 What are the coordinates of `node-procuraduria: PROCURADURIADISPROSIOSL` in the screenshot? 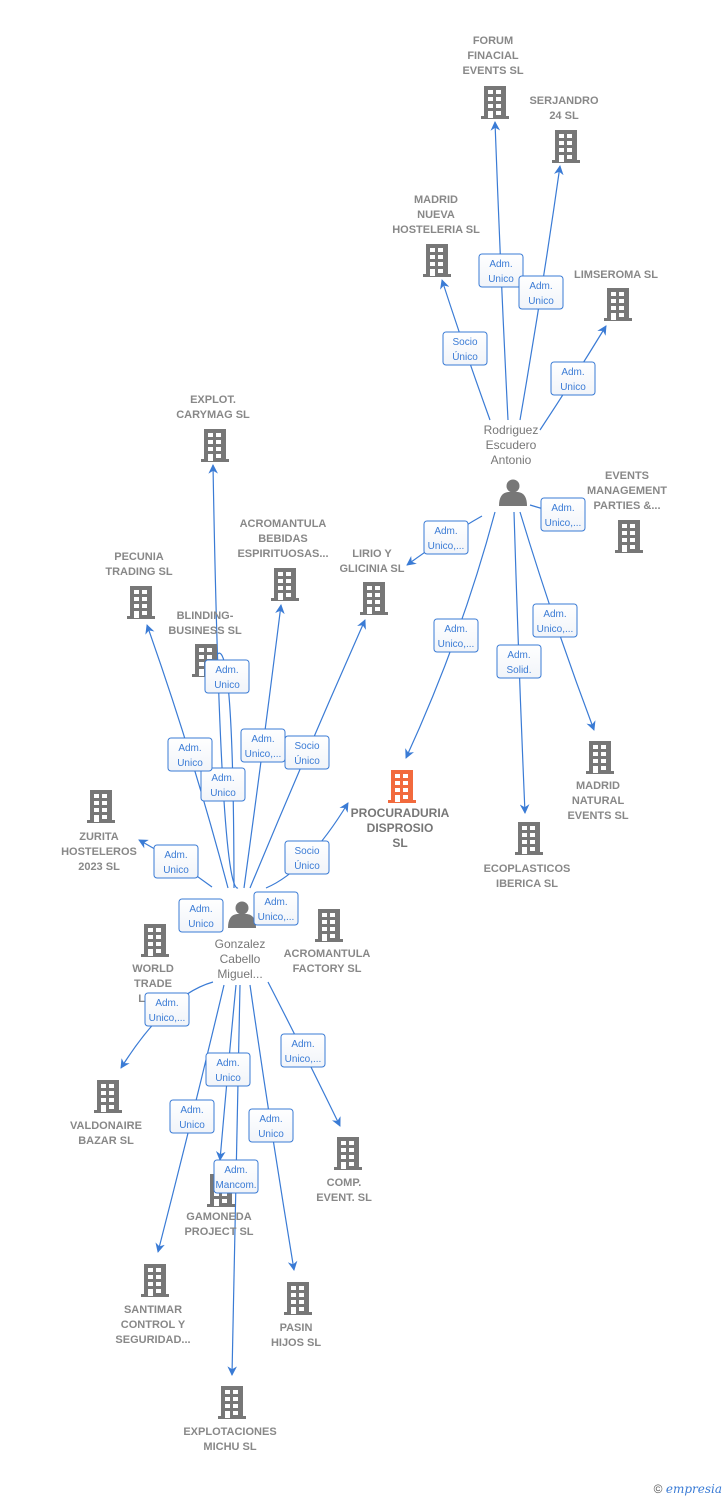 It's located at (400, 810).